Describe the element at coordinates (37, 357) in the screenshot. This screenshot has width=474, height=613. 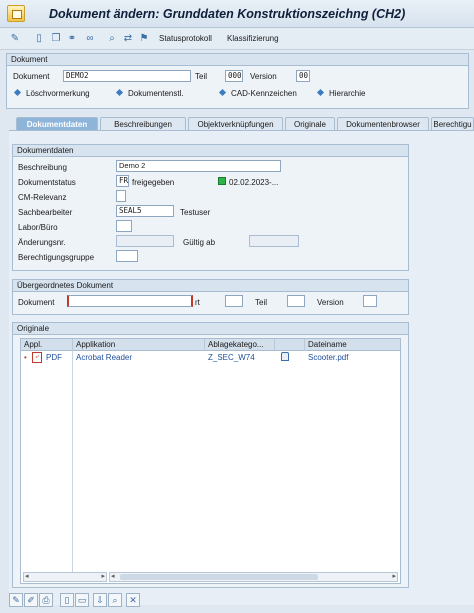
I see `pdf-icon: ⤶` at that location.